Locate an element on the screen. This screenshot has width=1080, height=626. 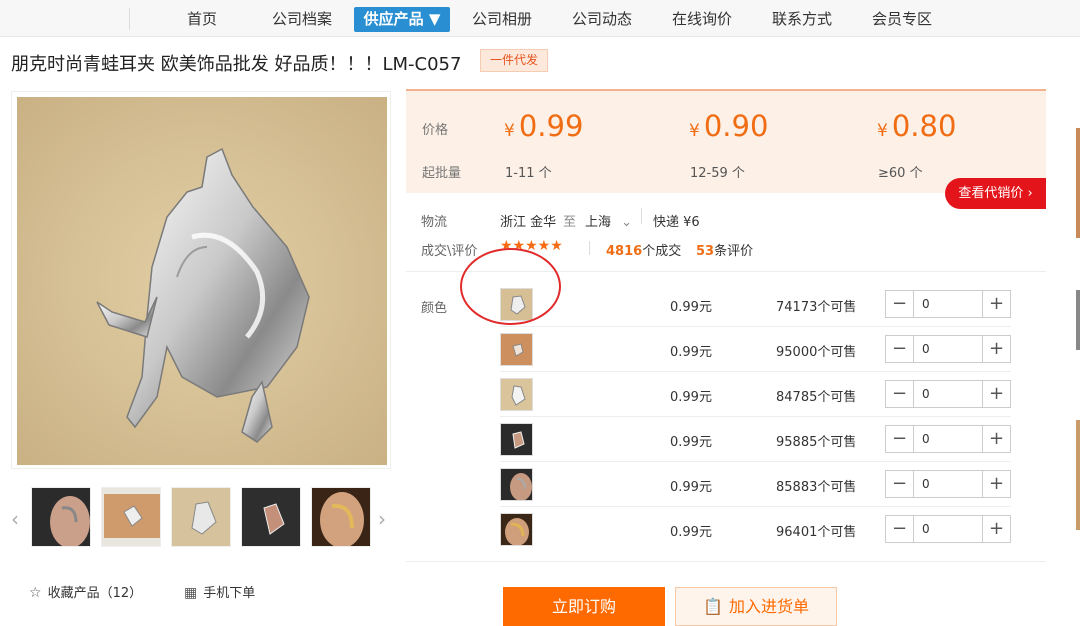
ship-from: 浙江 金华 is located at coordinates (528, 222).